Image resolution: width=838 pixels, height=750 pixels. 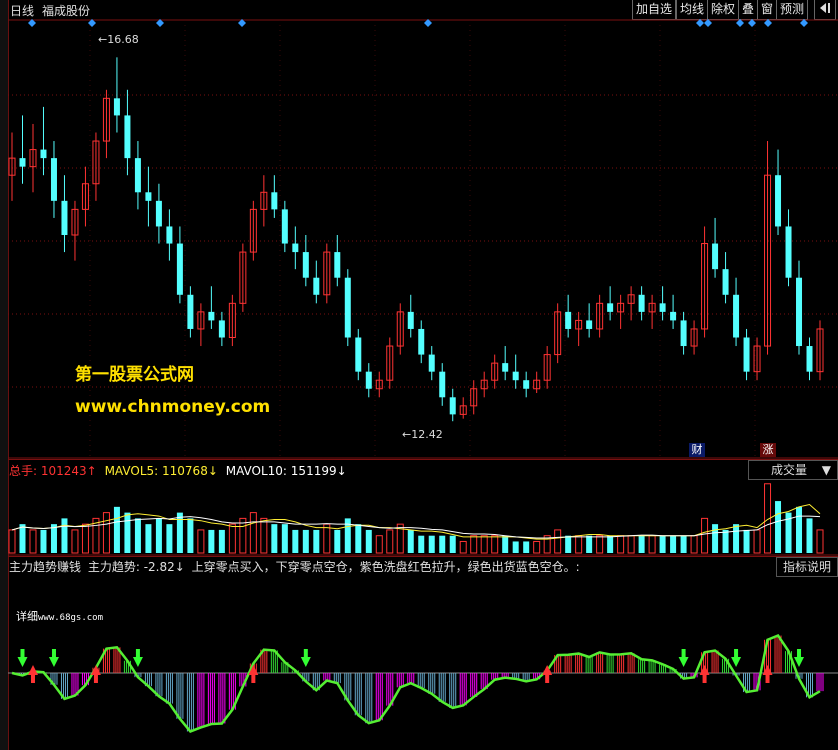 What do you see at coordinates (793, 470) in the screenshot?
I see `indicator-dropdown: 成交量 ▼` at bounding box center [793, 470].